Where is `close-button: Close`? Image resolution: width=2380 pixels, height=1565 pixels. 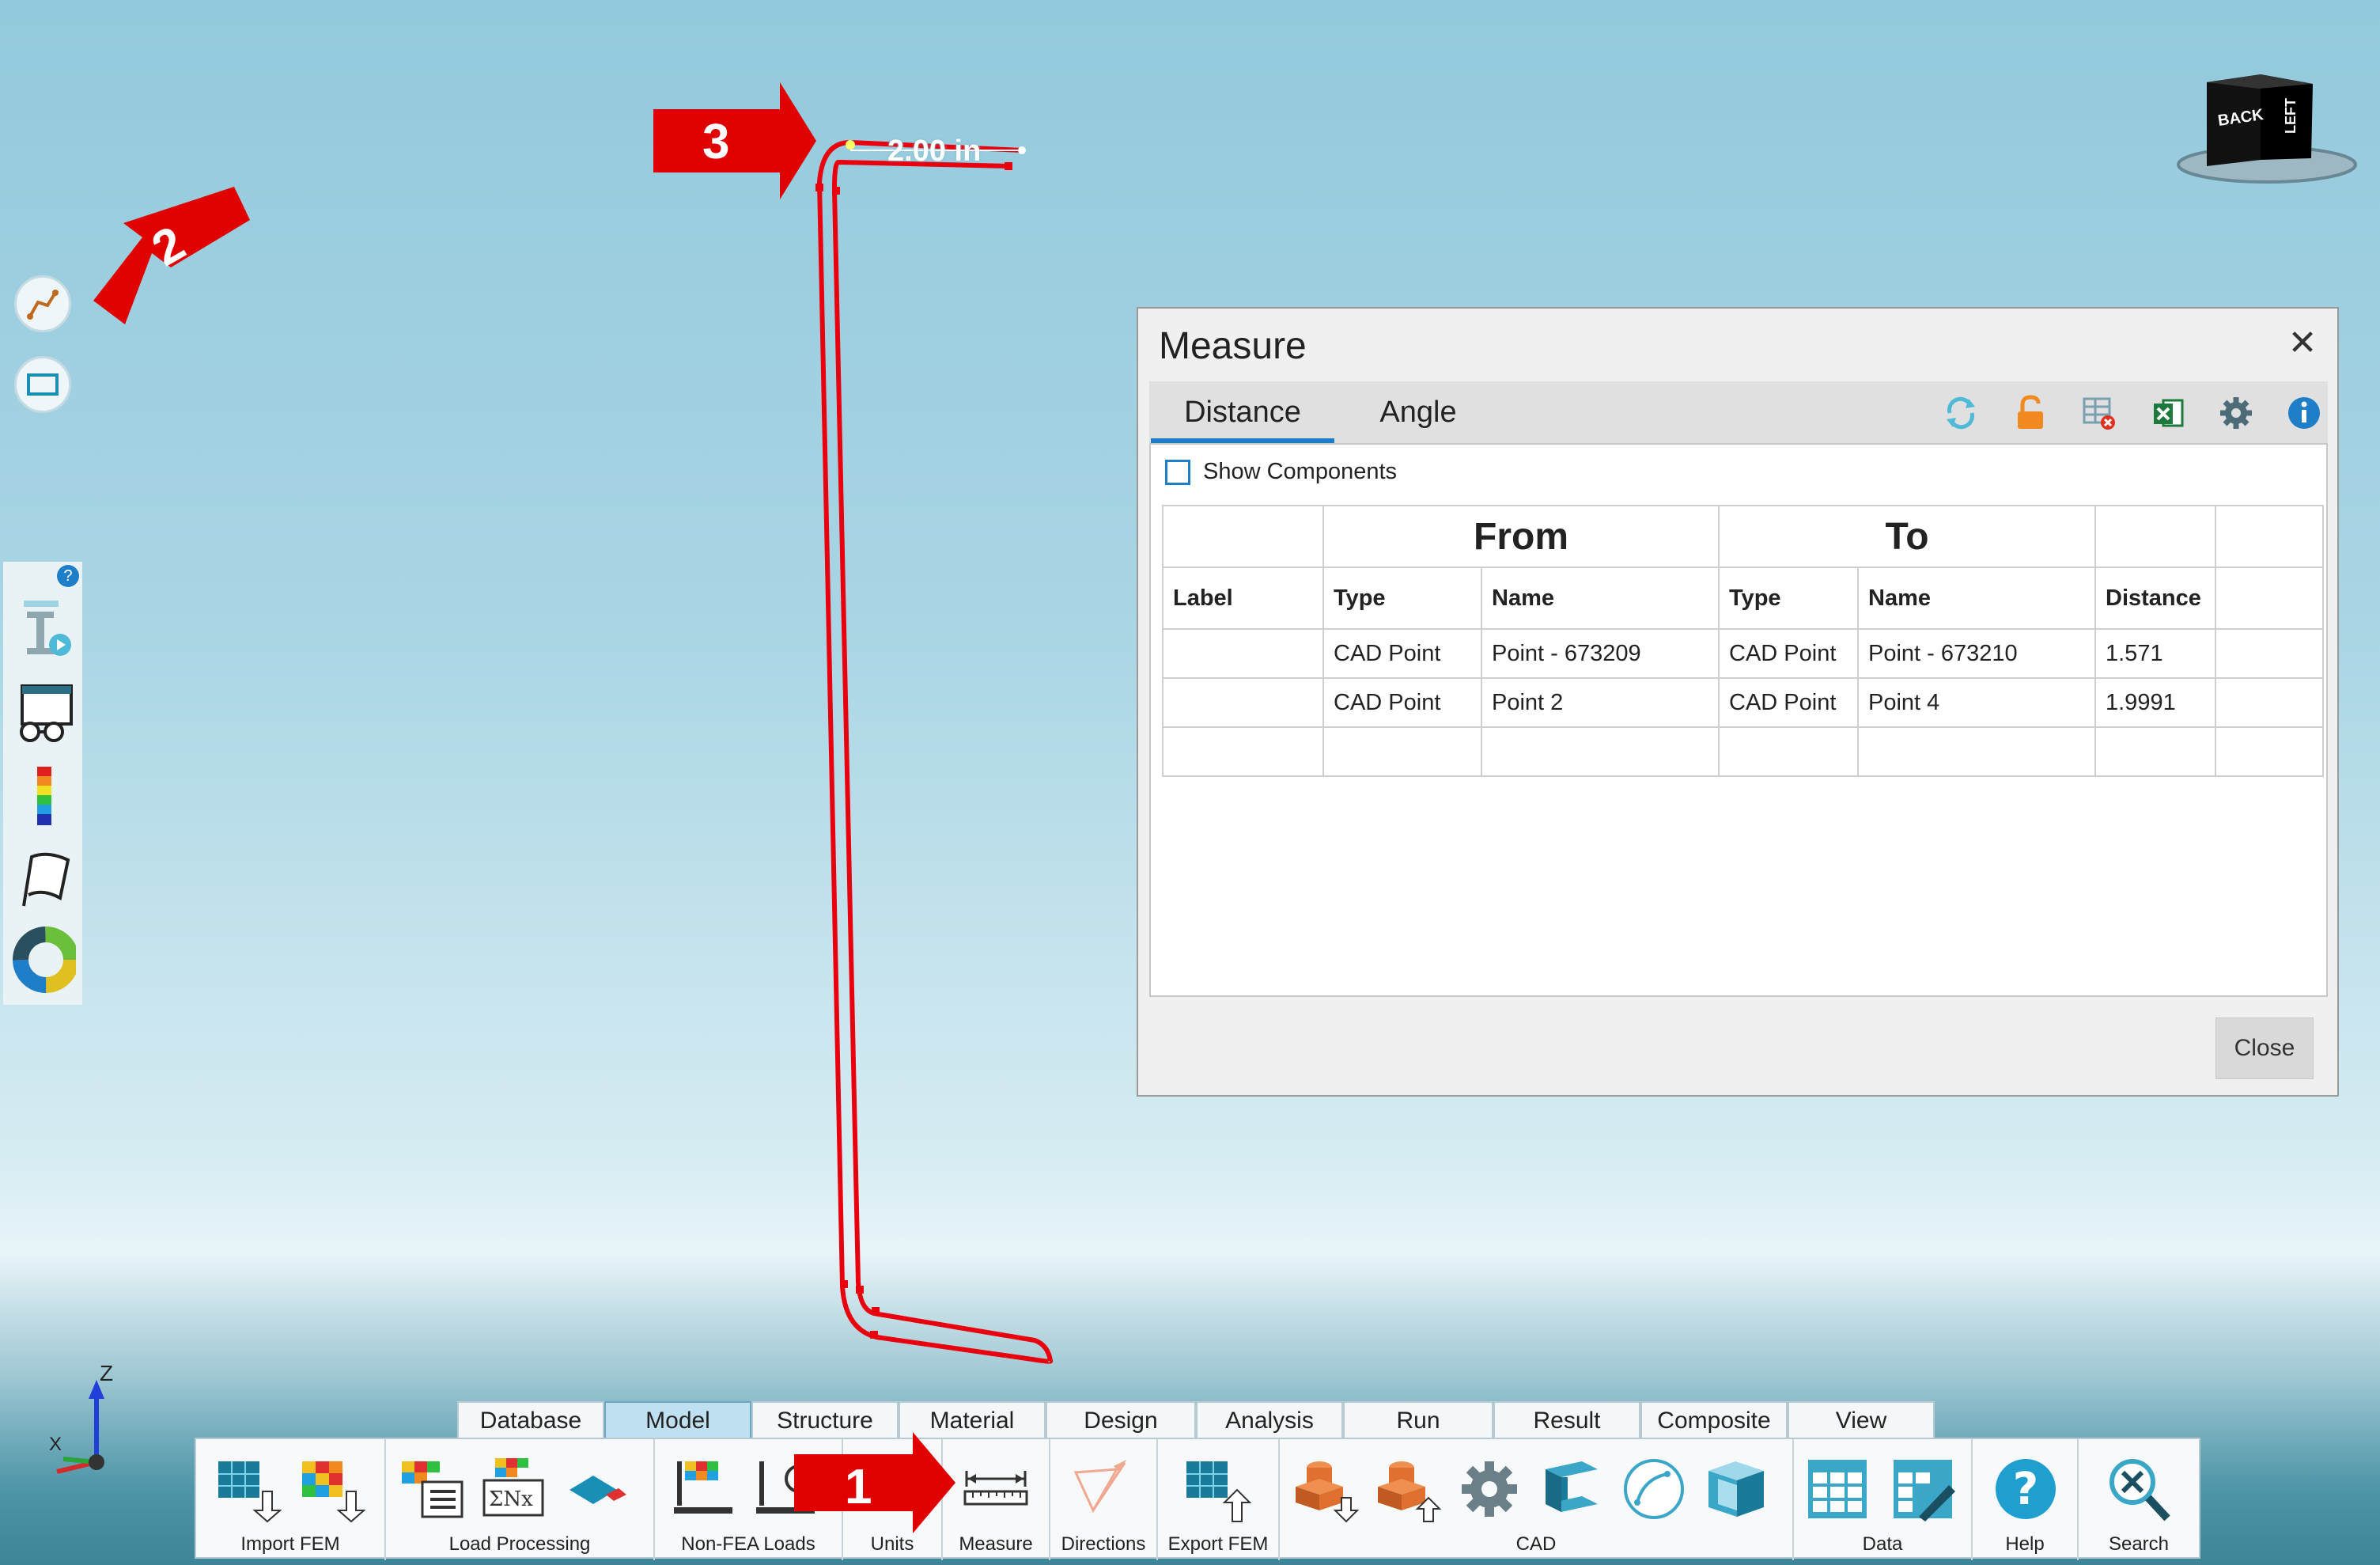
close-button: Close is located at coordinates (2264, 1048).